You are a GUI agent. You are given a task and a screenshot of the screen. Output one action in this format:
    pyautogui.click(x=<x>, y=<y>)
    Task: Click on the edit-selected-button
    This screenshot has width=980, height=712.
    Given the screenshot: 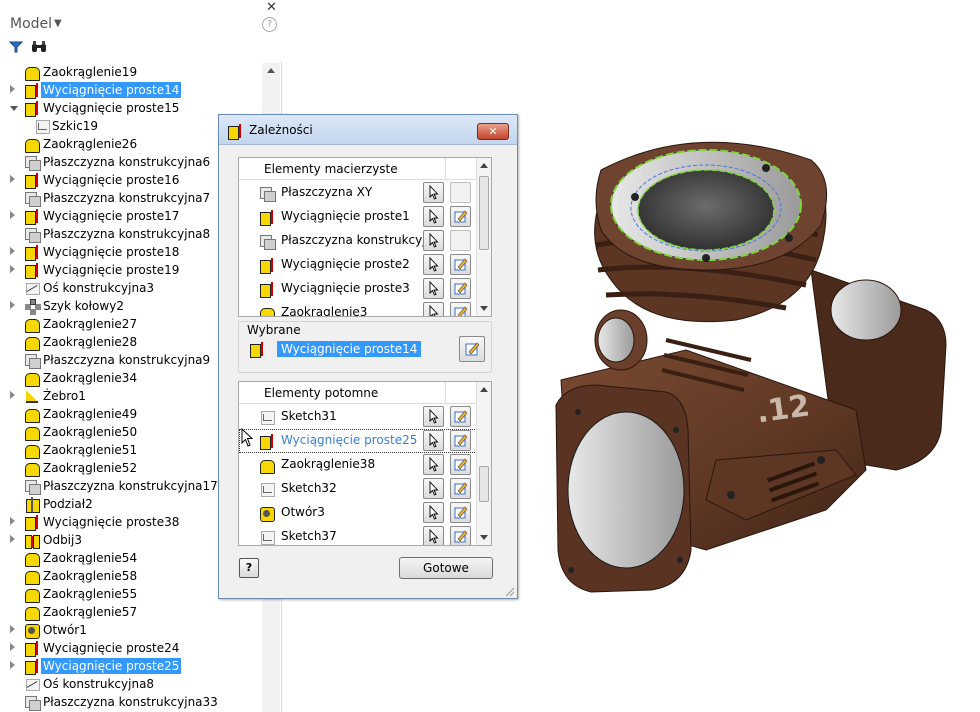 What is the action you would take?
    pyautogui.click(x=472, y=349)
    